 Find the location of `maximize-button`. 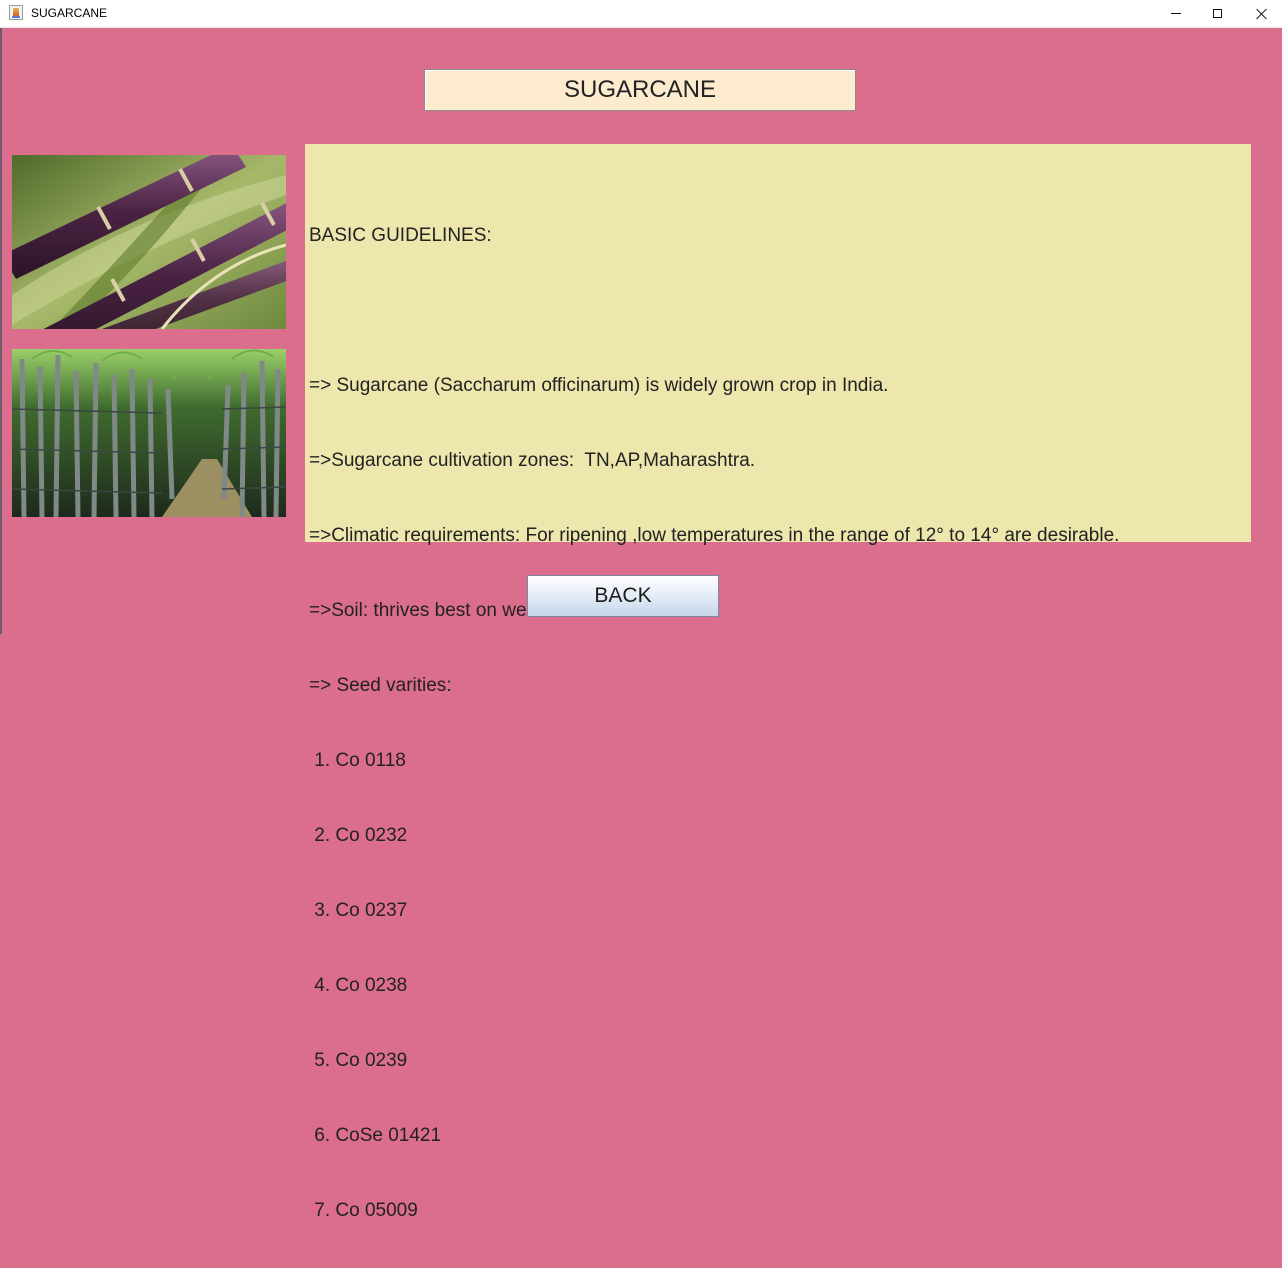

maximize-button is located at coordinates (1217, 13).